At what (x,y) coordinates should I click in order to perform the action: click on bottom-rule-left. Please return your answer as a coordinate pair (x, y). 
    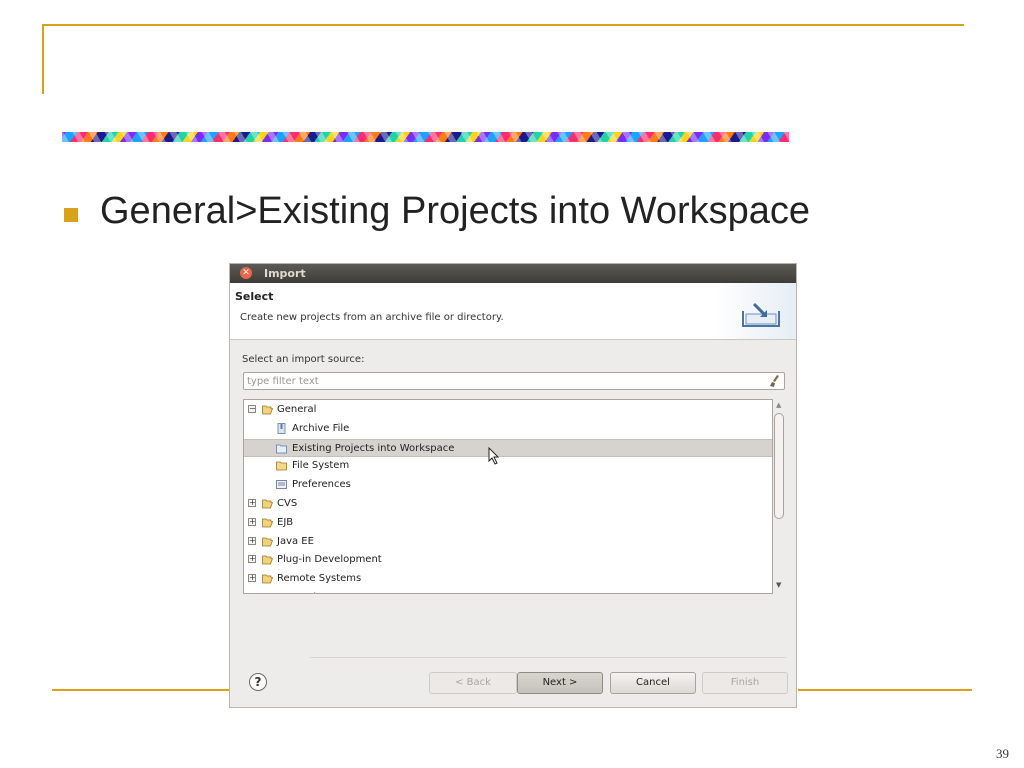
    Looking at the image, I should click on (141, 690).